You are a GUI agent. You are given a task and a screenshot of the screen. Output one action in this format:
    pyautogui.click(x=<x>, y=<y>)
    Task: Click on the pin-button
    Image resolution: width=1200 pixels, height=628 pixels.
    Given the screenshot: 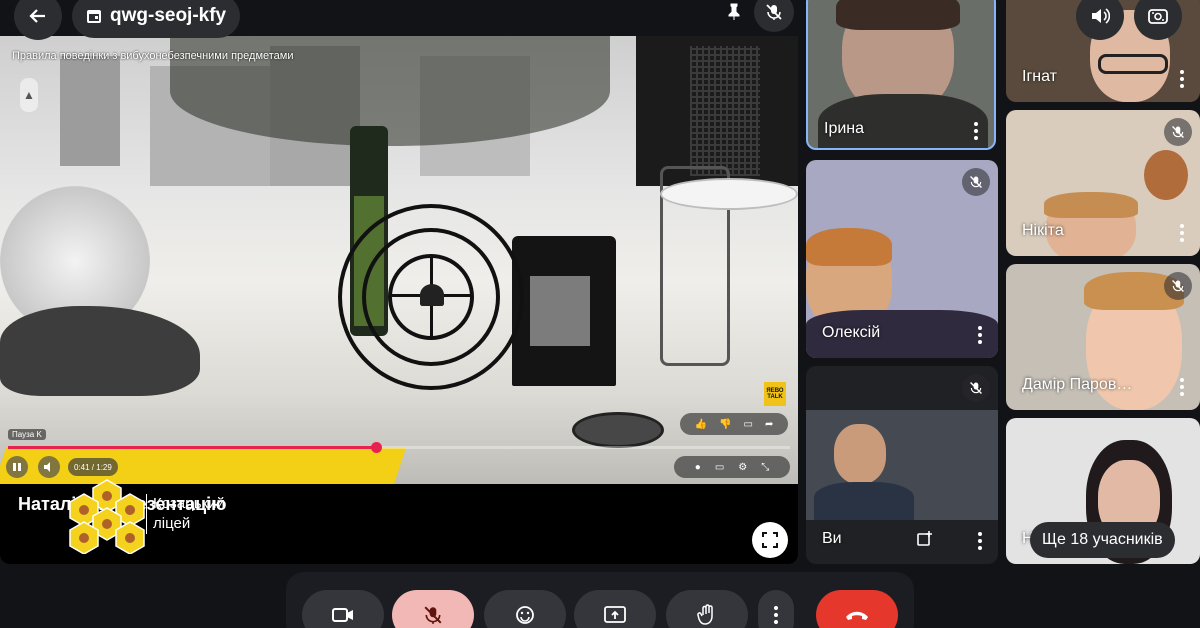 What is the action you would take?
    pyautogui.click(x=734, y=16)
    